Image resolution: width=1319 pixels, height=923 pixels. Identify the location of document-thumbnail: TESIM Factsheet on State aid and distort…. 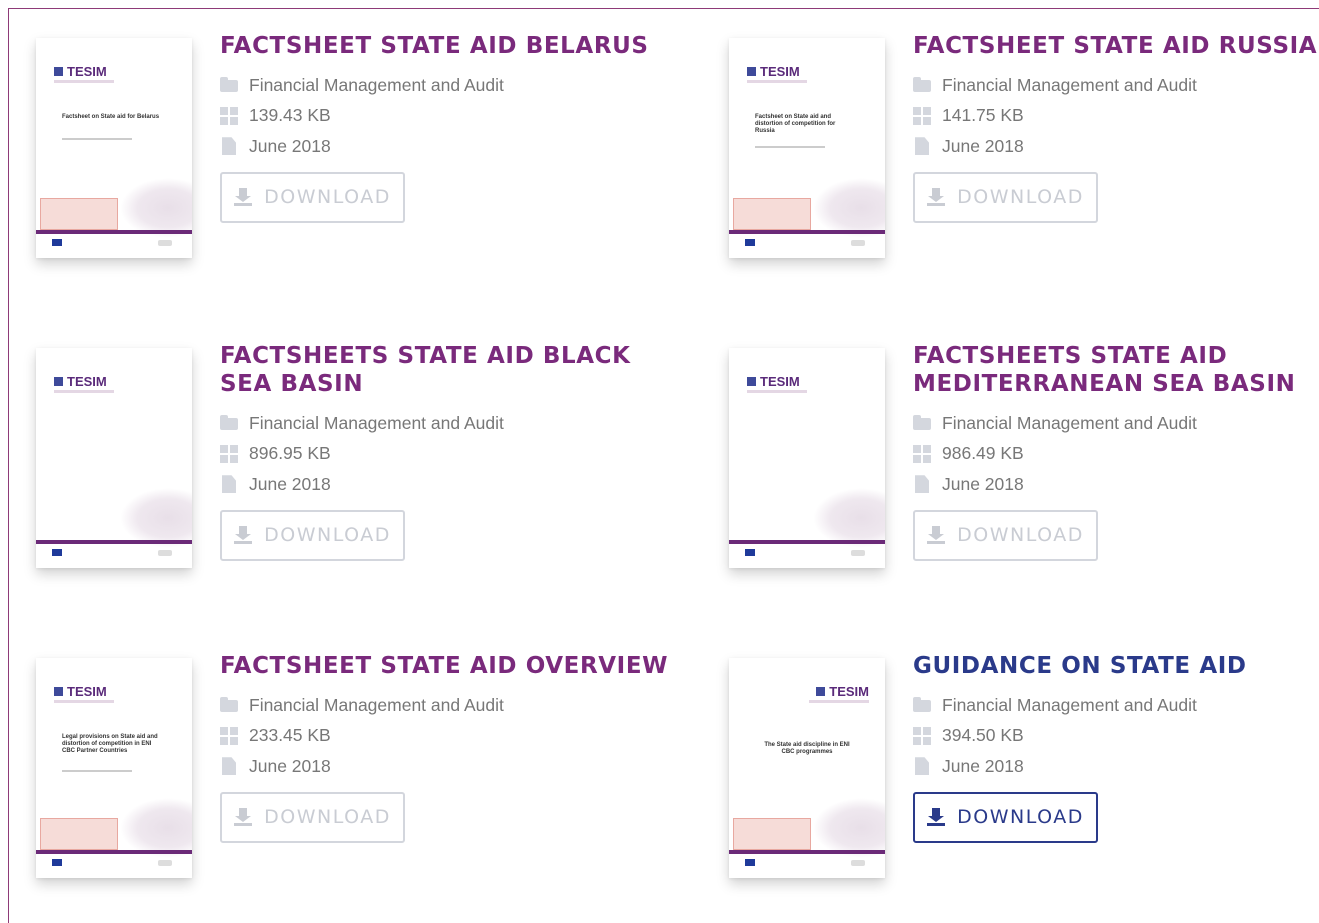
(807, 148).